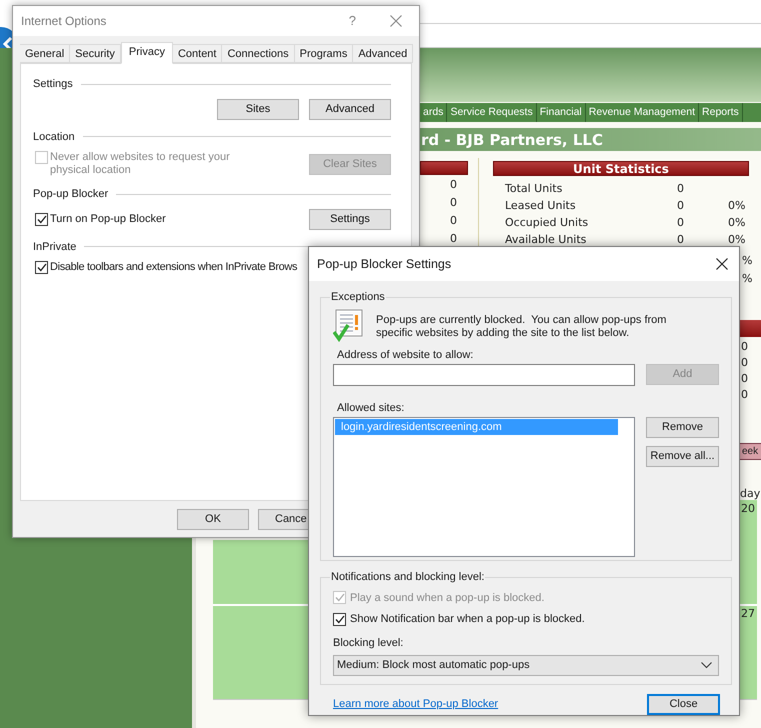  I want to click on button: Sites, so click(258, 109).